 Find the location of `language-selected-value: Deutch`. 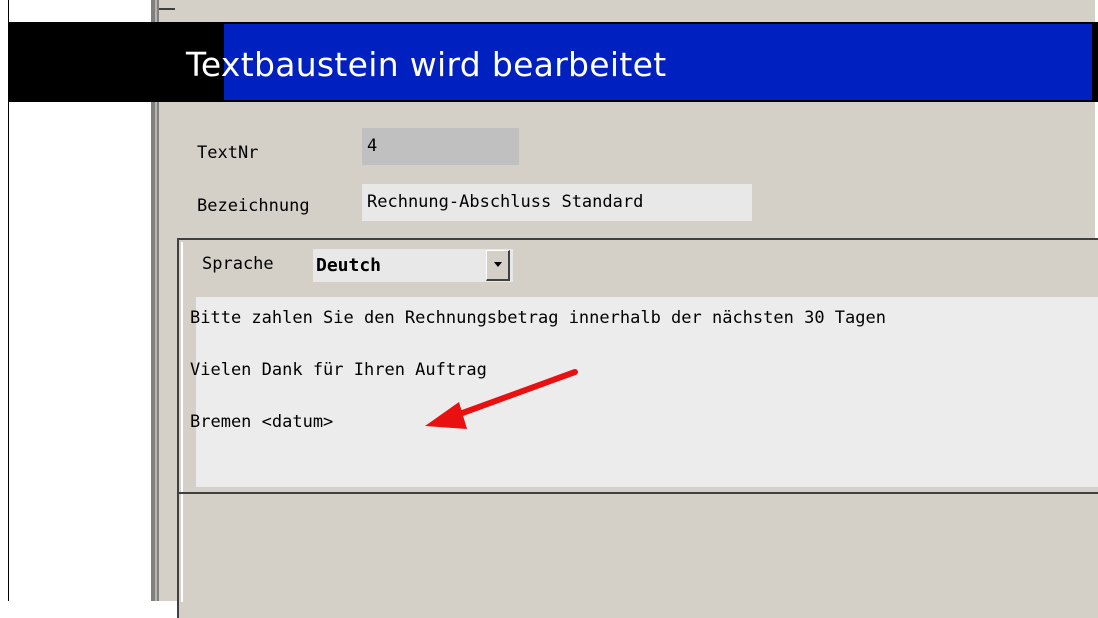

language-selected-value: Deutch is located at coordinates (349, 265).